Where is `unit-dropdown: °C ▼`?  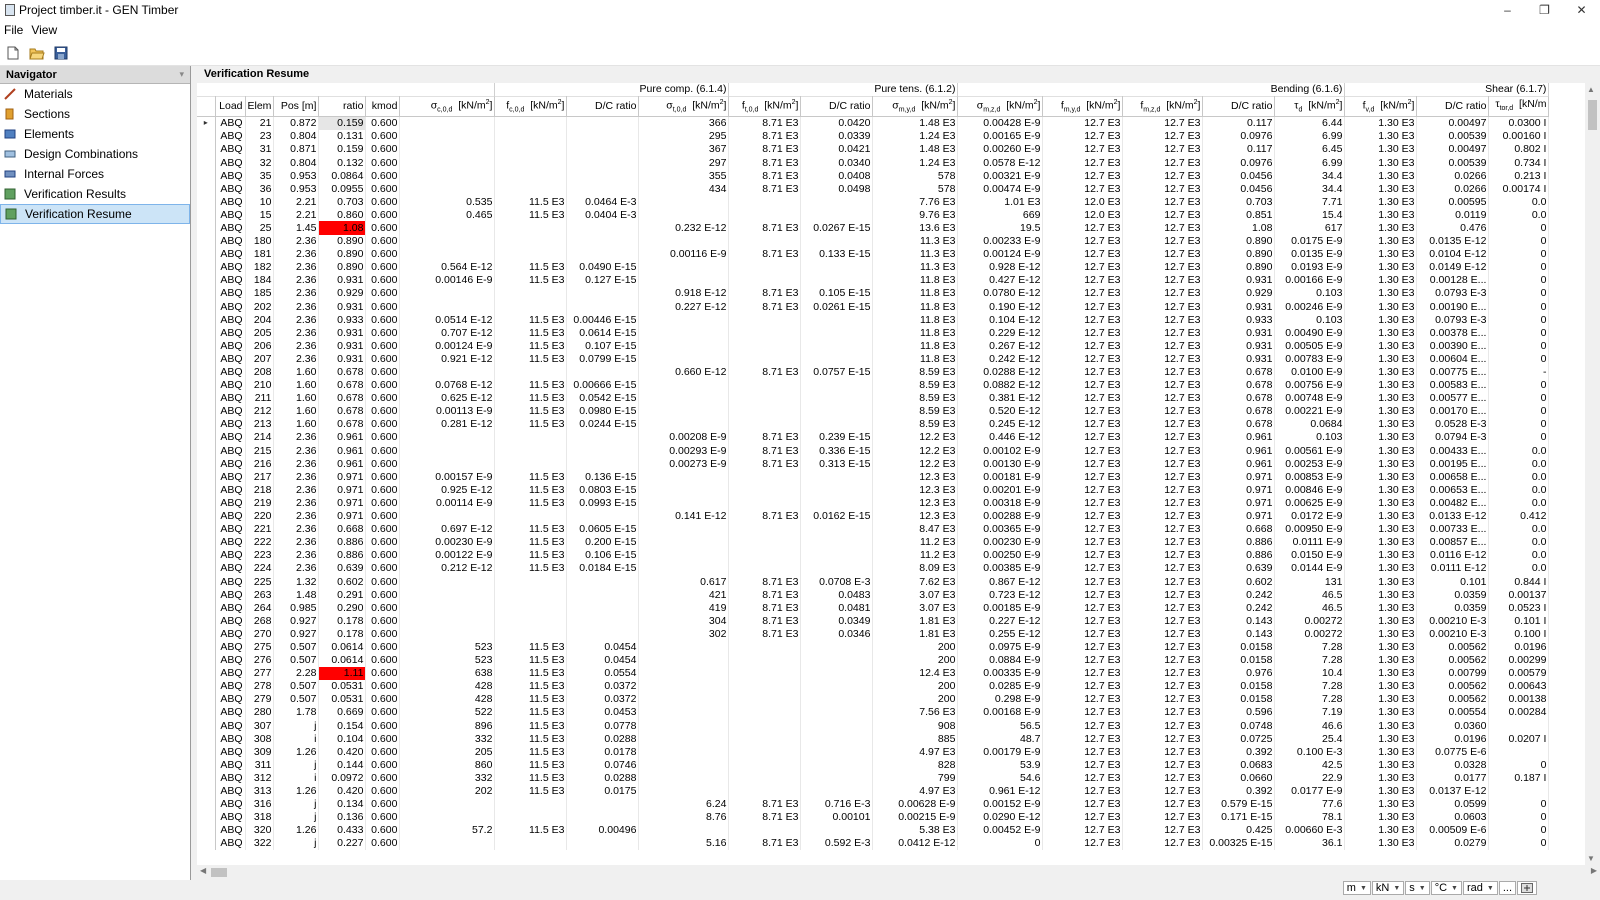 unit-dropdown: °C ▼ is located at coordinates (1446, 888).